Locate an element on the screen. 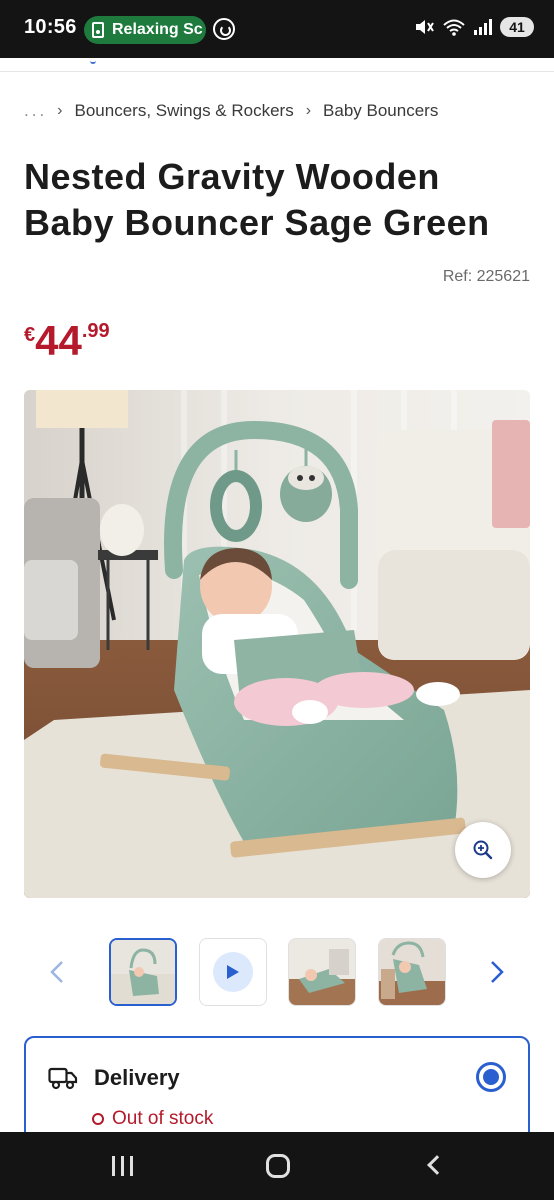 The height and width of the screenshot is (1200, 554). recent-apps-button is located at coordinates (122, 1166).